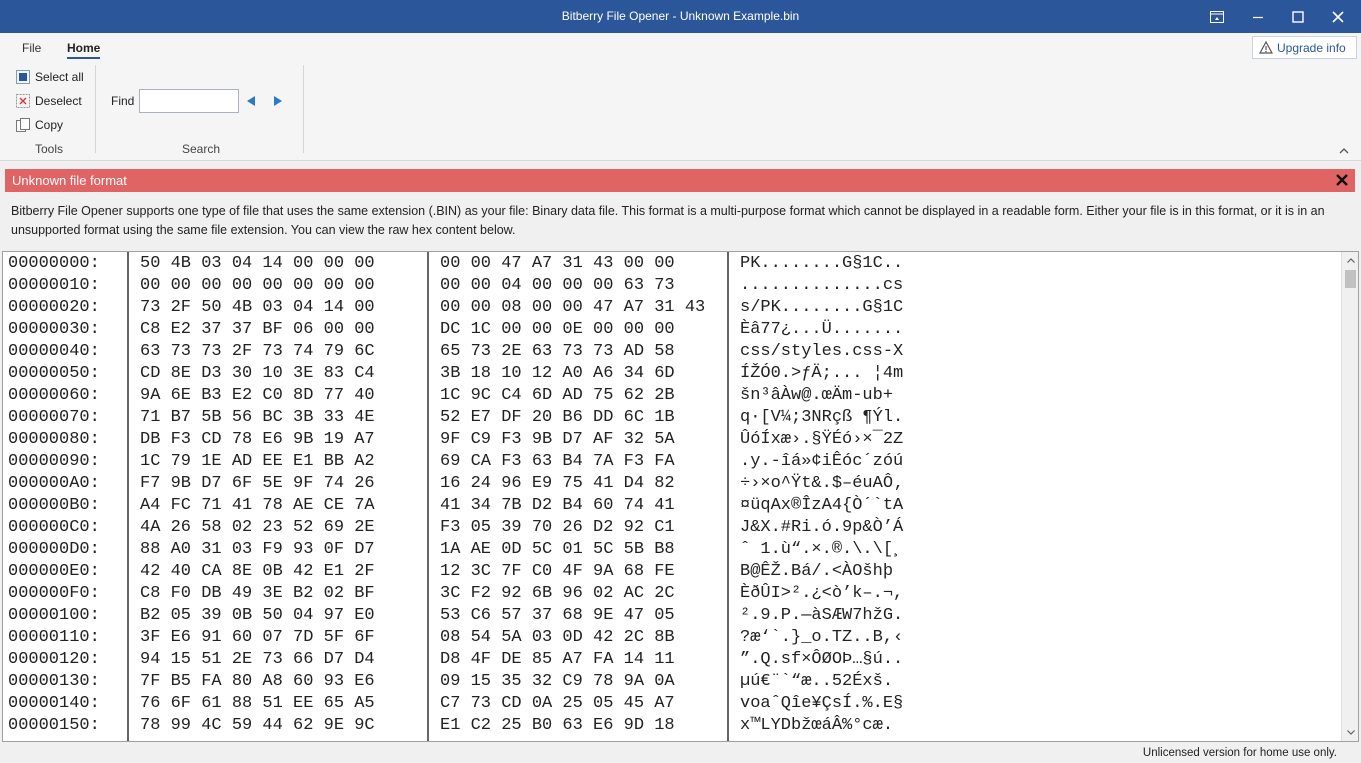 Image resolution: width=1361 pixels, height=763 pixels. What do you see at coordinates (54, 373) in the screenshot?
I see `hex-address: 00000050:` at bounding box center [54, 373].